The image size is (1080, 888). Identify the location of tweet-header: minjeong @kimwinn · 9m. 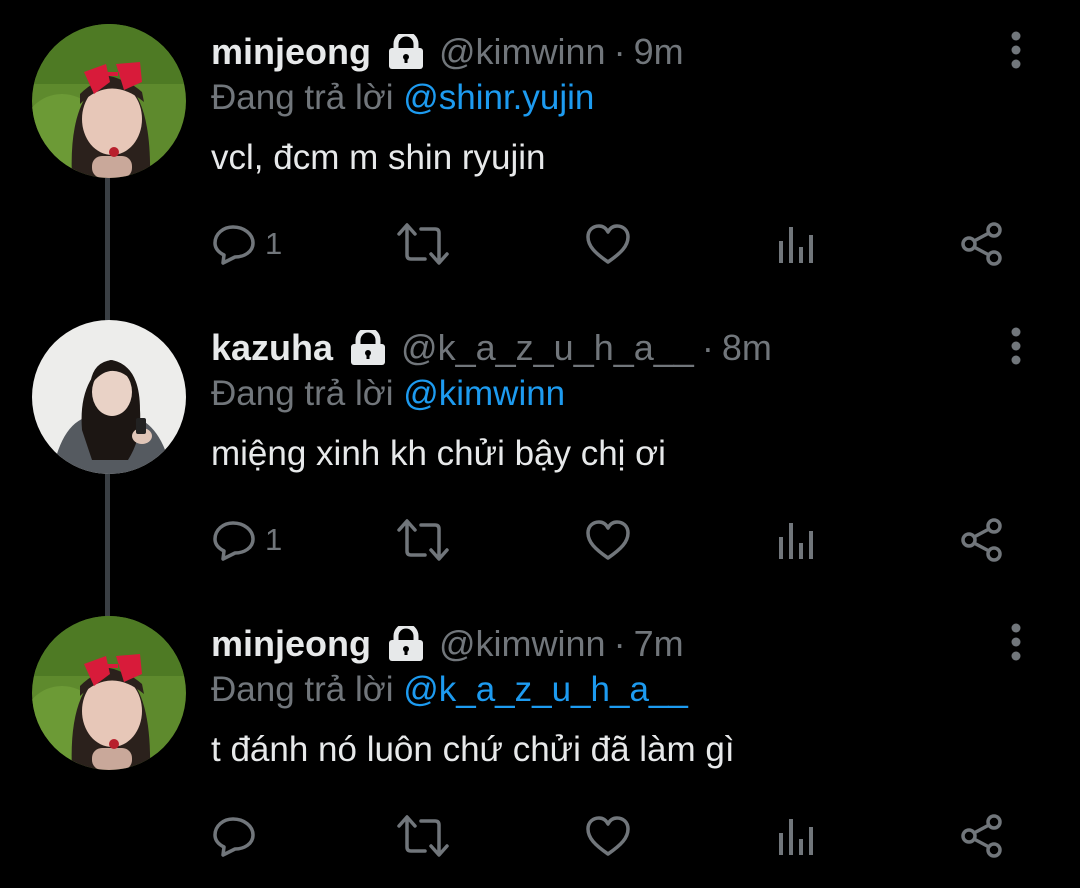
(447, 52).